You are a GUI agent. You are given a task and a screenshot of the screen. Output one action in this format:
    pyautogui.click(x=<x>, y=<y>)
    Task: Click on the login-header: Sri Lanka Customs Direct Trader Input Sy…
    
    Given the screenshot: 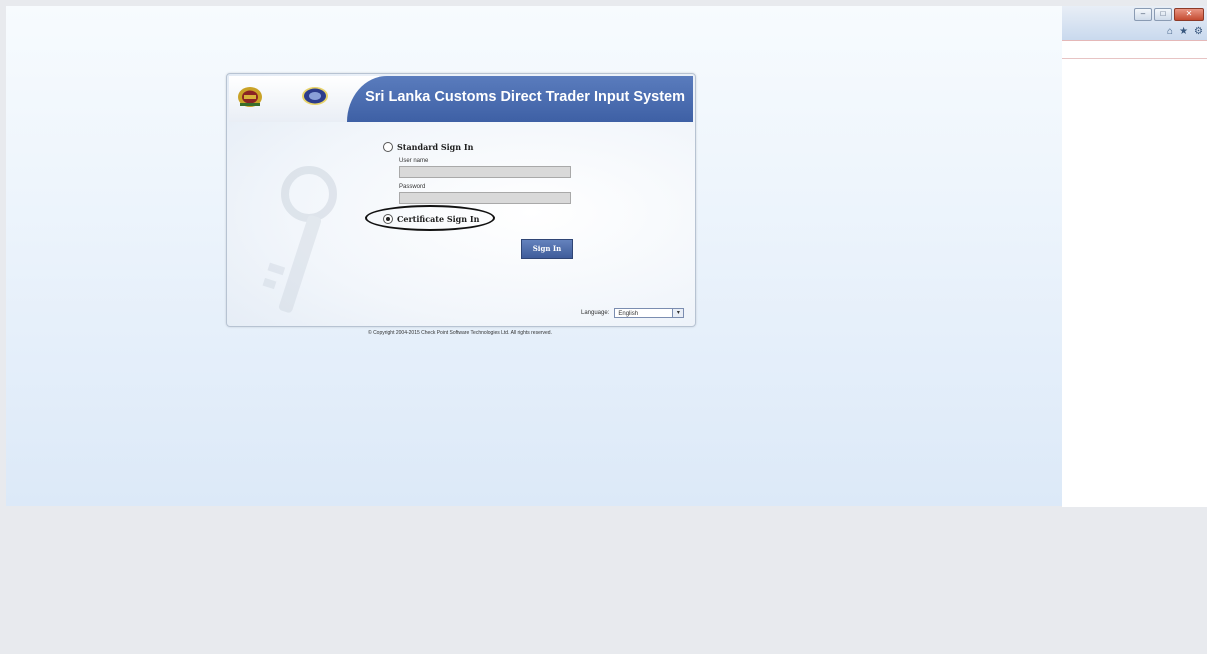 What is the action you would take?
    pyautogui.click(x=461, y=99)
    